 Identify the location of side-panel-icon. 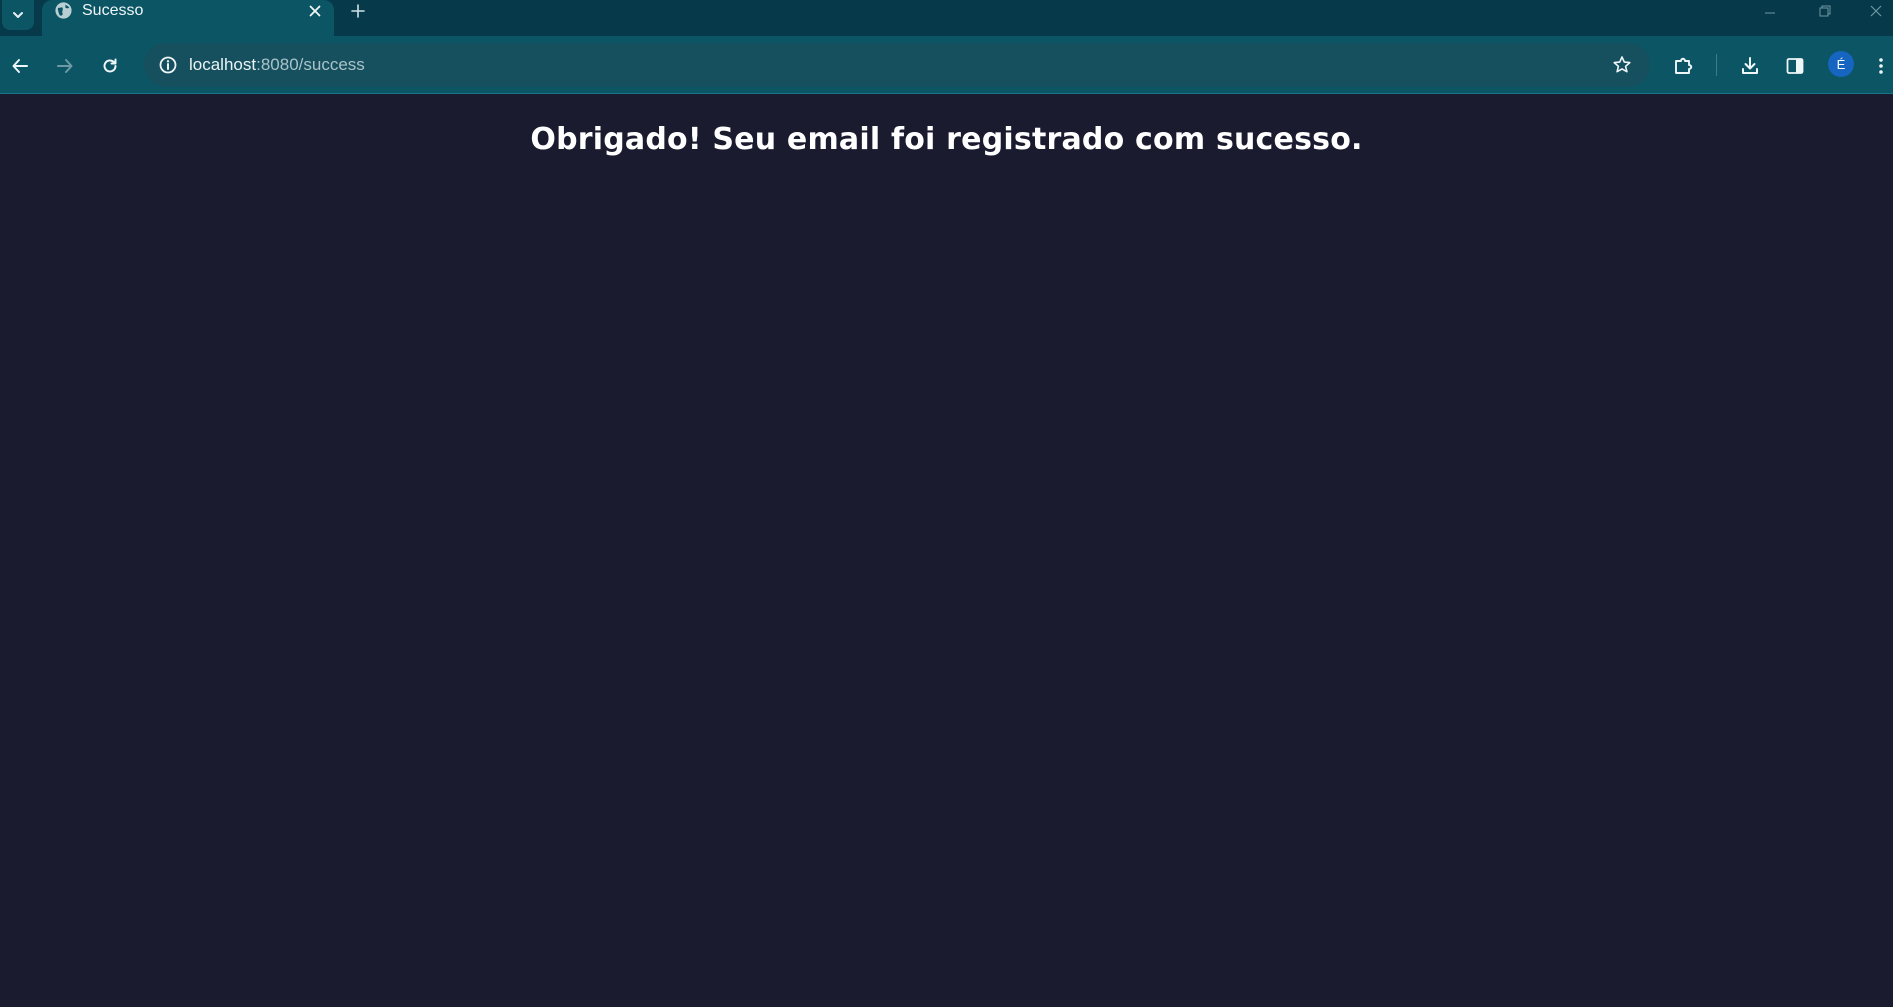
(1795, 66).